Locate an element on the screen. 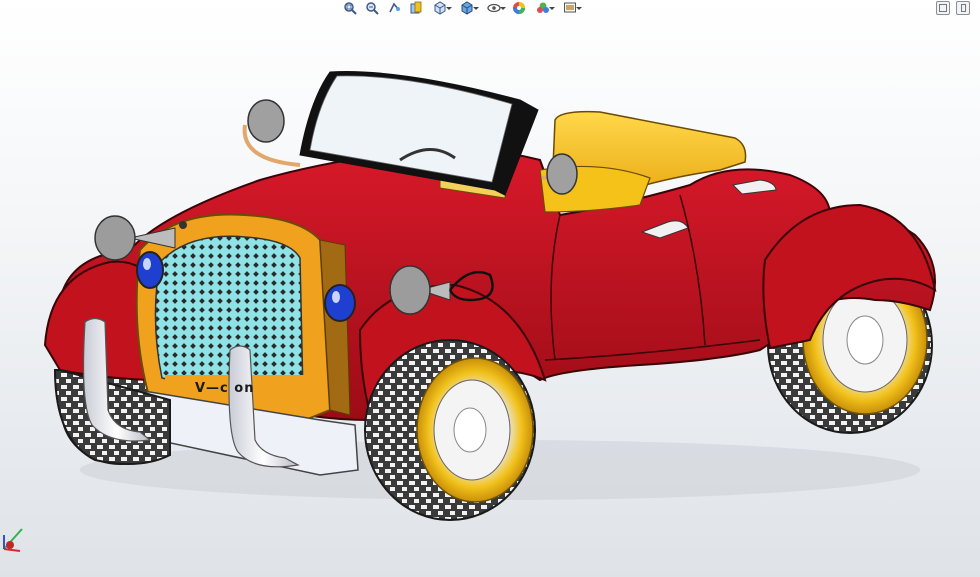 The image size is (980, 577). front-right-wheel is located at coordinates (450, 430).